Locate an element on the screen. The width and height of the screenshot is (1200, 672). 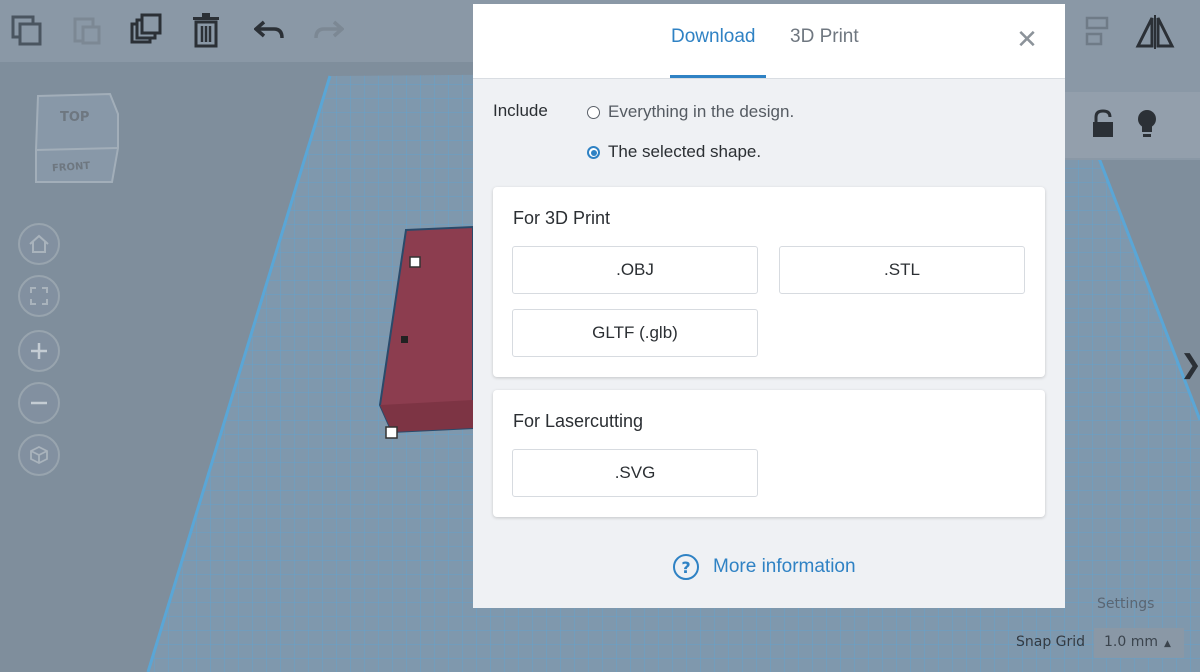
close-icon: ✕ is located at coordinates (1027, 40).